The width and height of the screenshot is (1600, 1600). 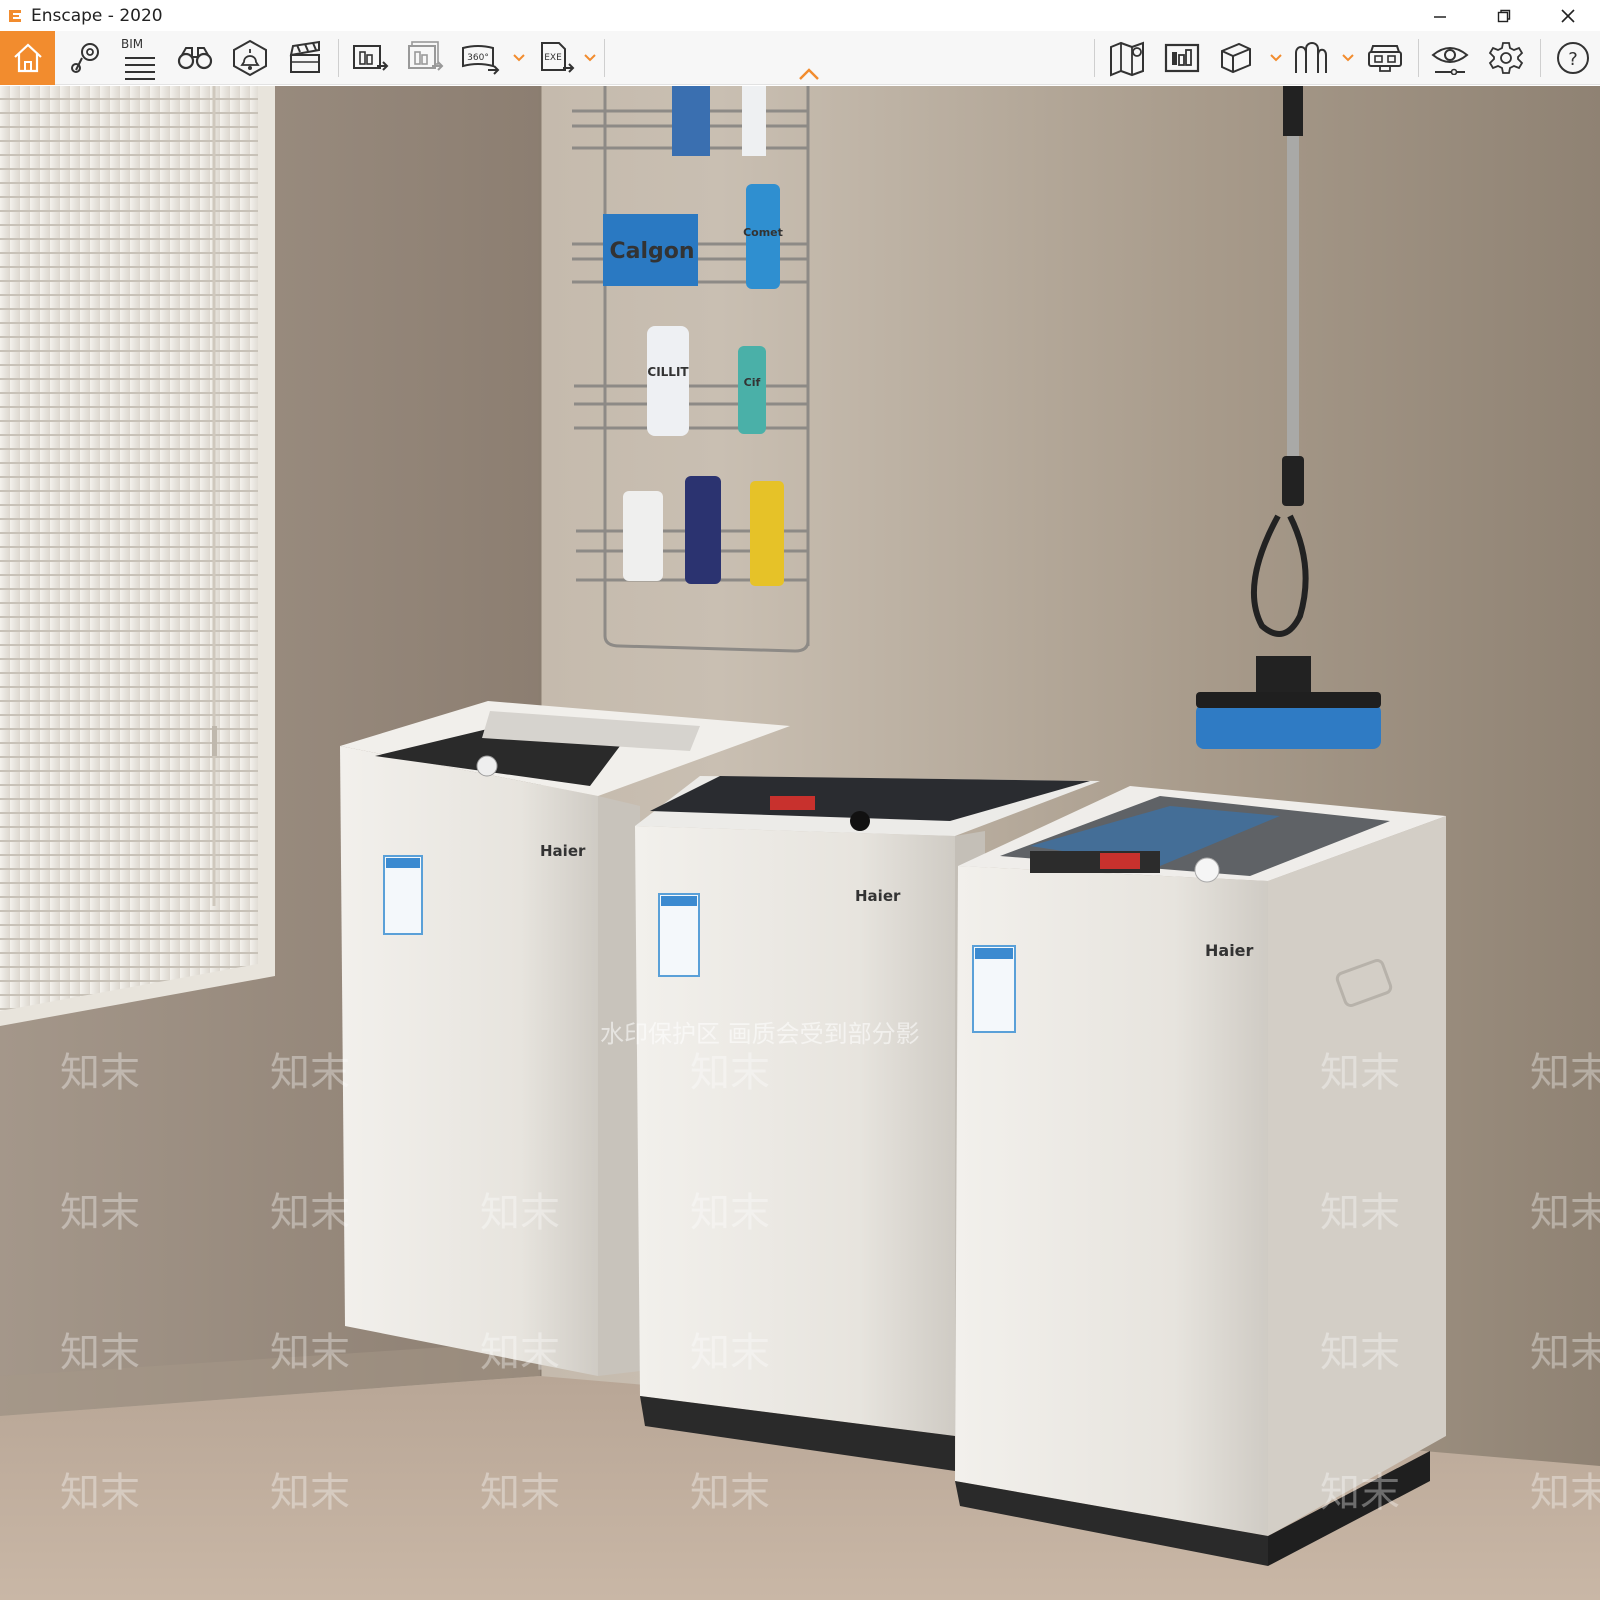 I want to click on atmosphere-button, so click(x=250, y=58).